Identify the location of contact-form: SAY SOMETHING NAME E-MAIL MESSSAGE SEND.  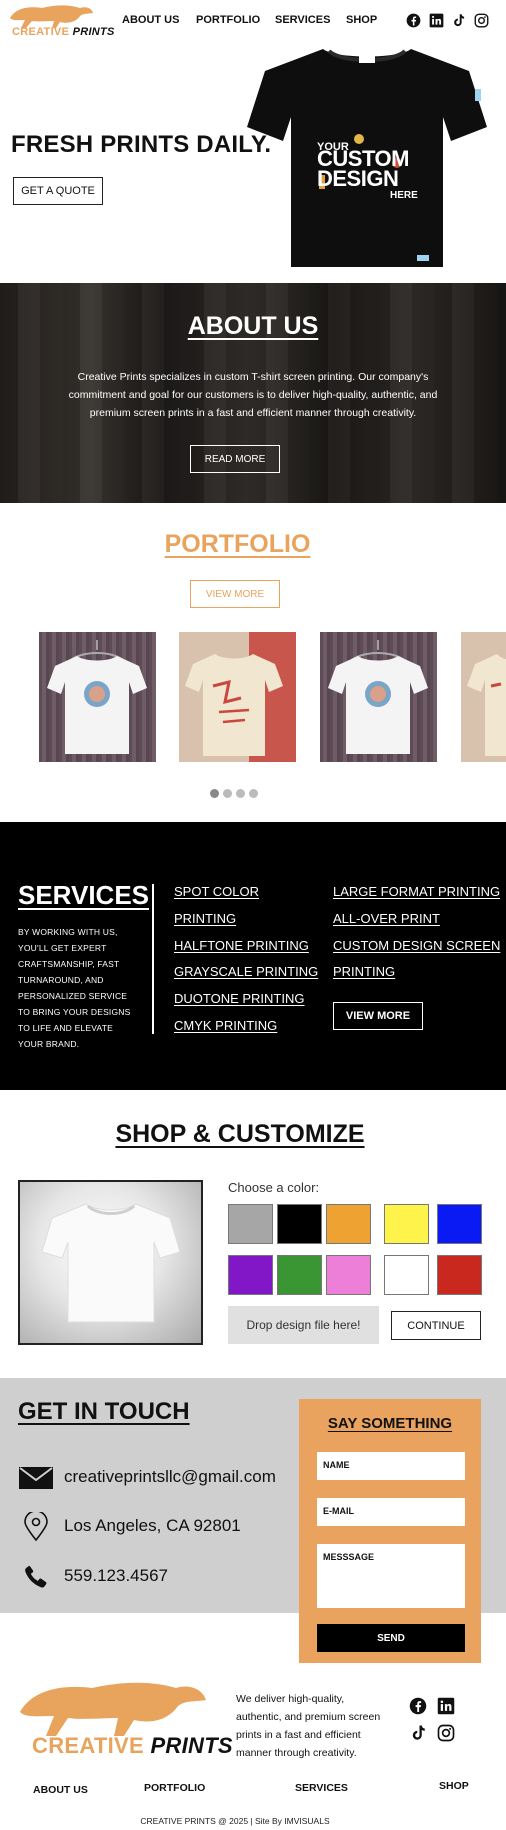
(390, 1531).